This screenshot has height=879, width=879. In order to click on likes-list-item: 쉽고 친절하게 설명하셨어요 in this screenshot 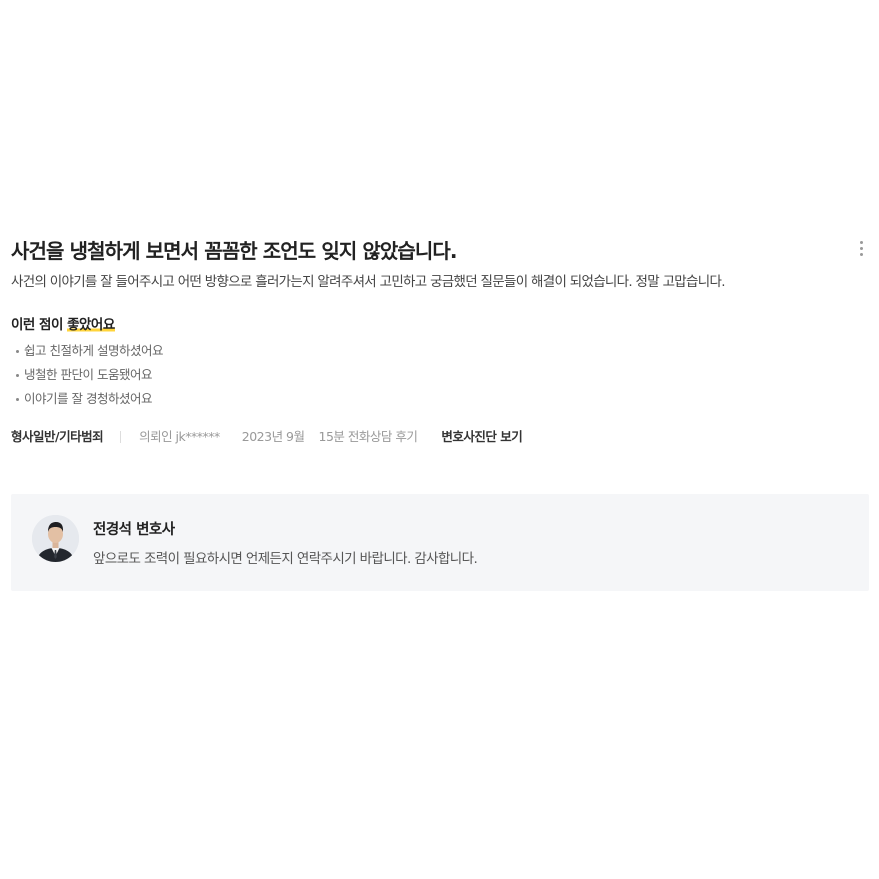, I will do `click(440, 351)`.